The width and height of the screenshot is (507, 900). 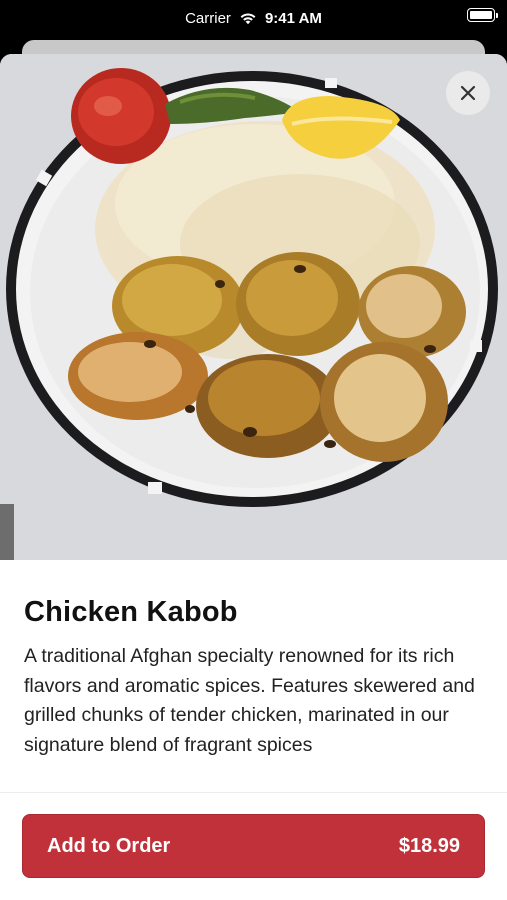 What do you see at coordinates (131, 612) in the screenshot?
I see `item-title: Chicken Kabob` at bounding box center [131, 612].